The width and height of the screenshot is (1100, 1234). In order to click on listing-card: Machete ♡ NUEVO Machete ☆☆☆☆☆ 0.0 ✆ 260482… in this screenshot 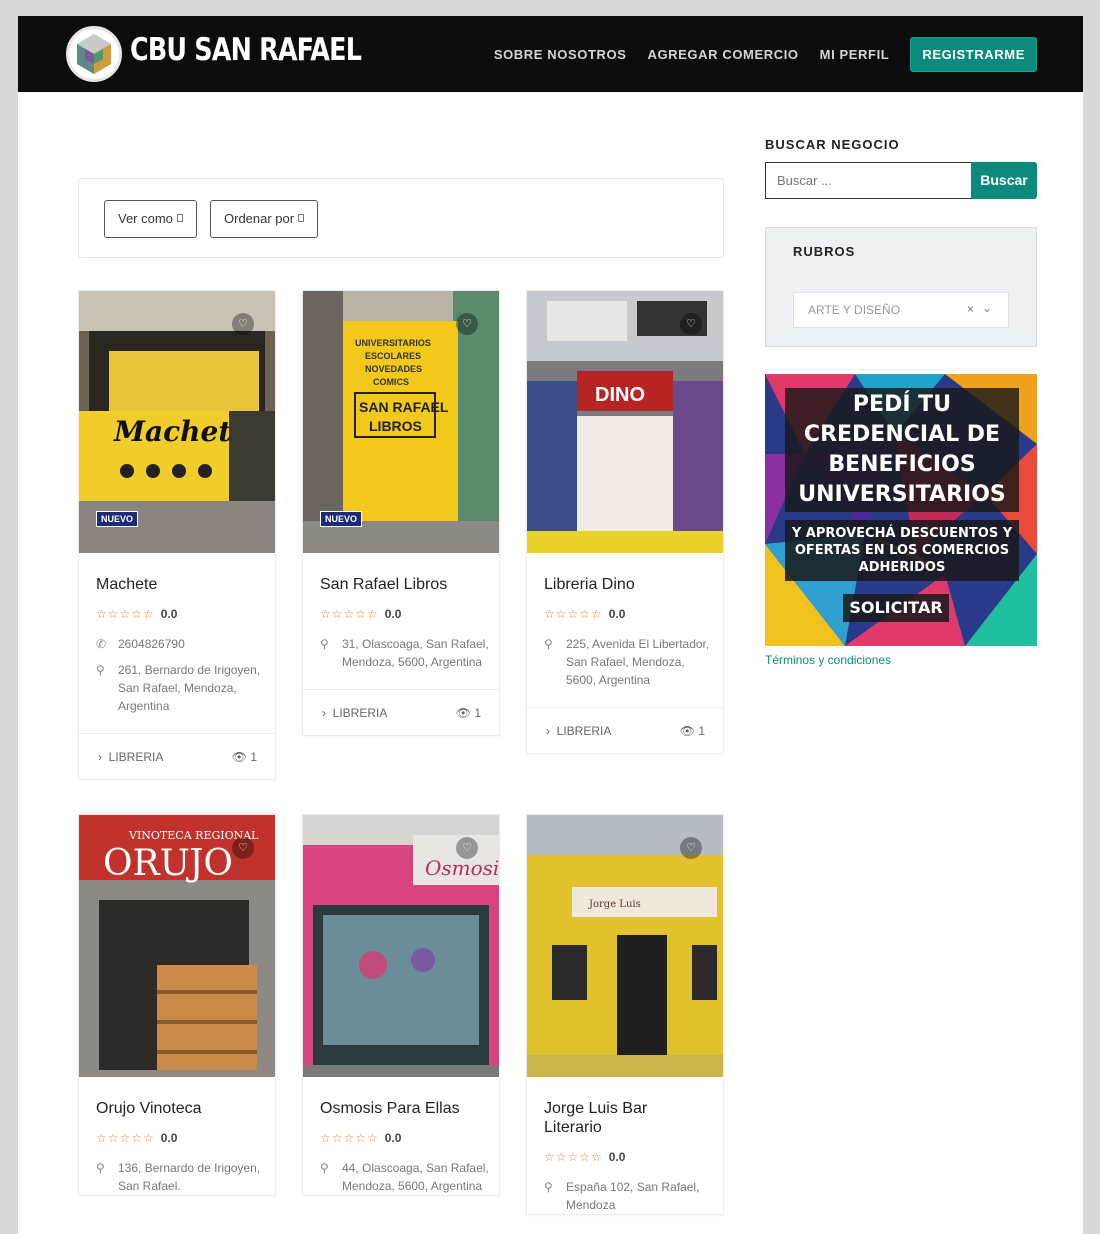, I will do `click(177, 535)`.